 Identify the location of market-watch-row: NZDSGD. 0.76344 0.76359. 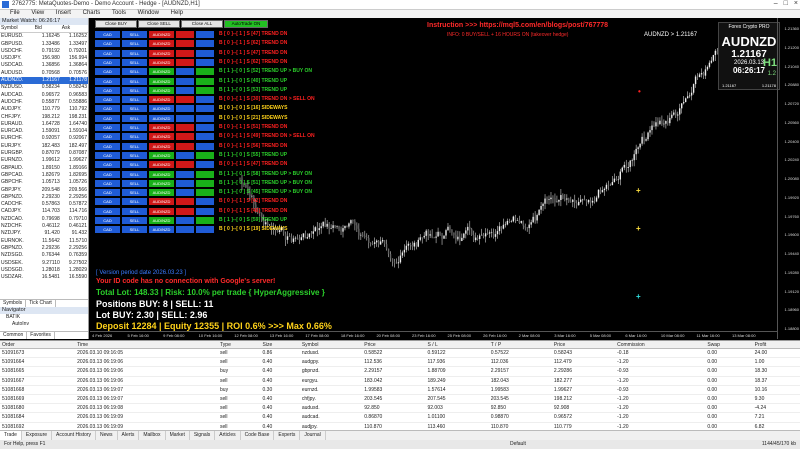
(44, 255).